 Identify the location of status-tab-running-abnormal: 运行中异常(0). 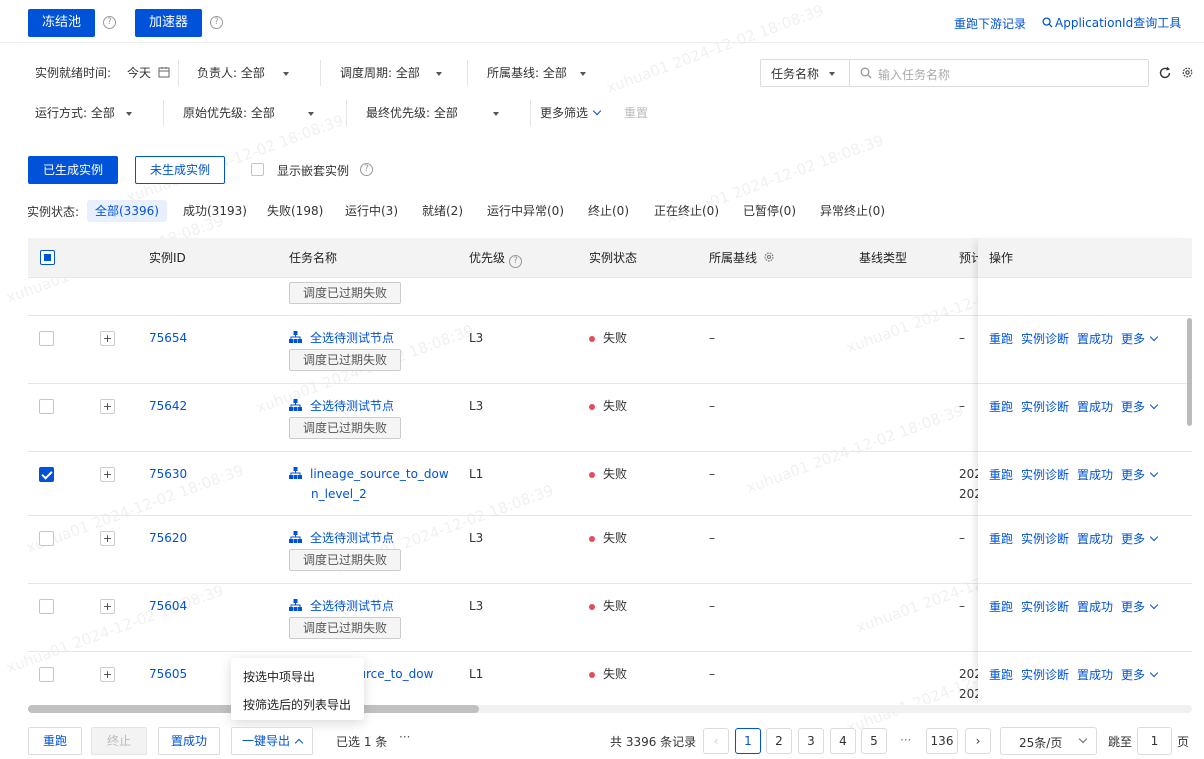
(525, 211).